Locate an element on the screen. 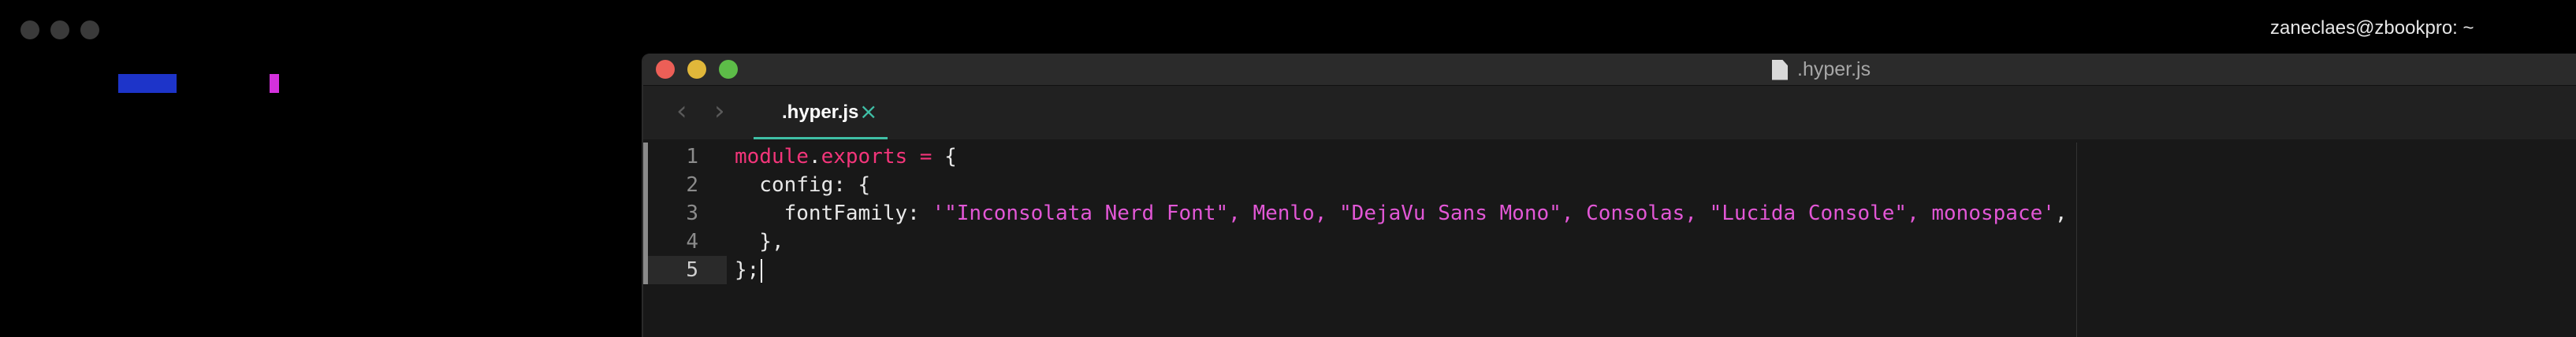 The width and height of the screenshot is (2576, 337). line-number: 2 is located at coordinates (692, 185).